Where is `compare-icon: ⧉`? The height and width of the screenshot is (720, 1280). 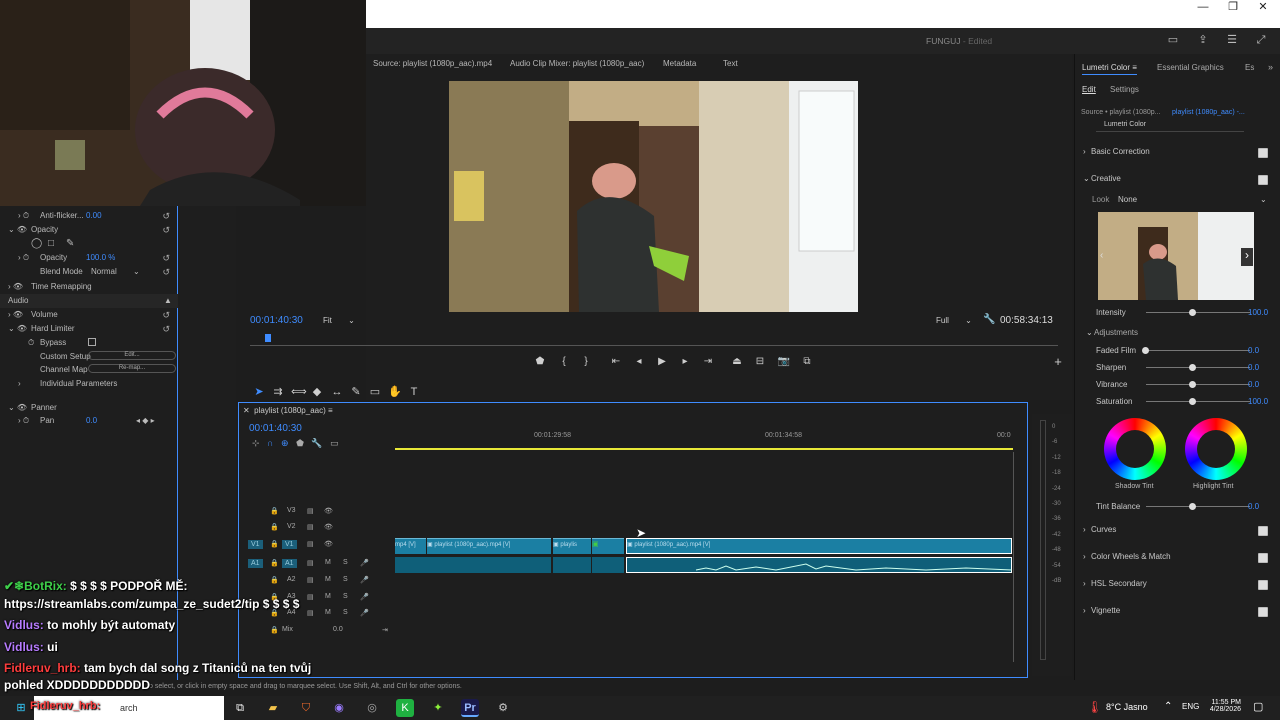
compare-icon: ⧉ is located at coordinates (807, 362).